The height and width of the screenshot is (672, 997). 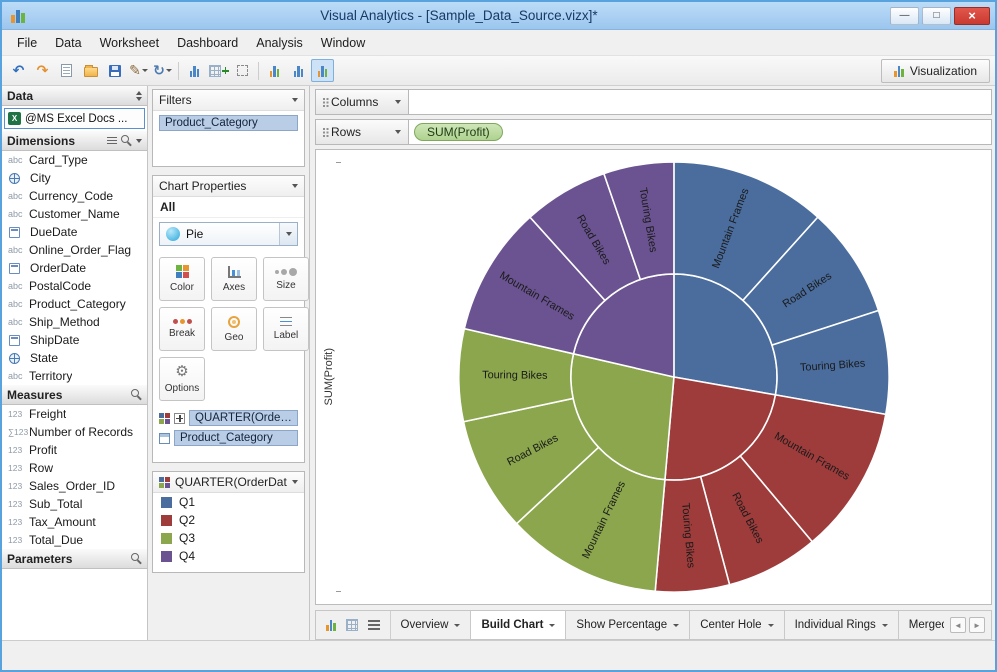 What do you see at coordinates (68, 43) in the screenshot?
I see `menu-data: Data` at bounding box center [68, 43].